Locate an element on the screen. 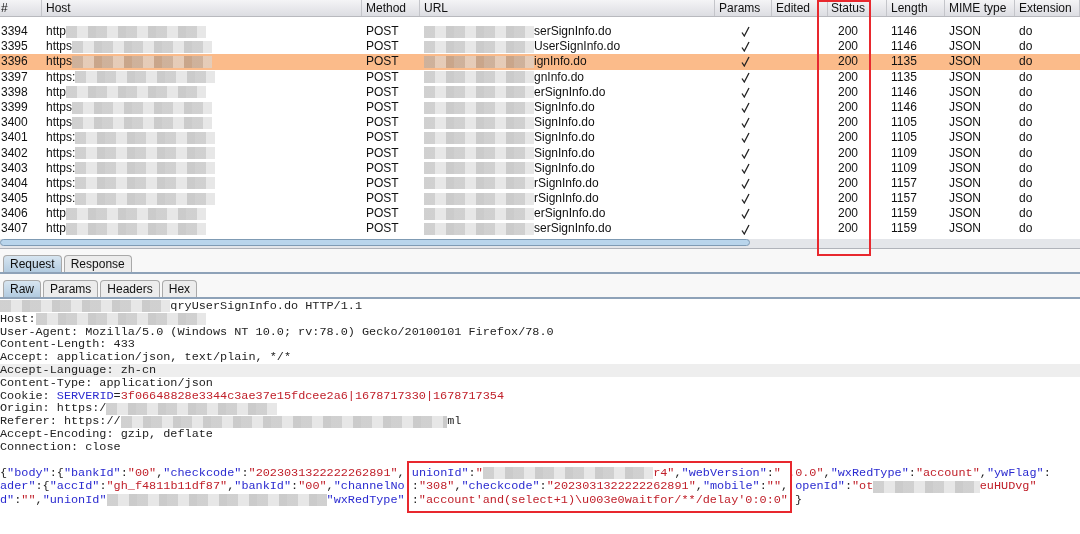 This screenshot has height=534, width=1080. tab: Request is located at coordinates (32, 263).